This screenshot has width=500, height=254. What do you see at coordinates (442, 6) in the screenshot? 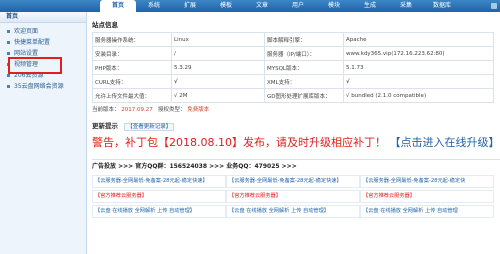
I see `nav-tab-database: 数据库` at bounding box center [442, 6].